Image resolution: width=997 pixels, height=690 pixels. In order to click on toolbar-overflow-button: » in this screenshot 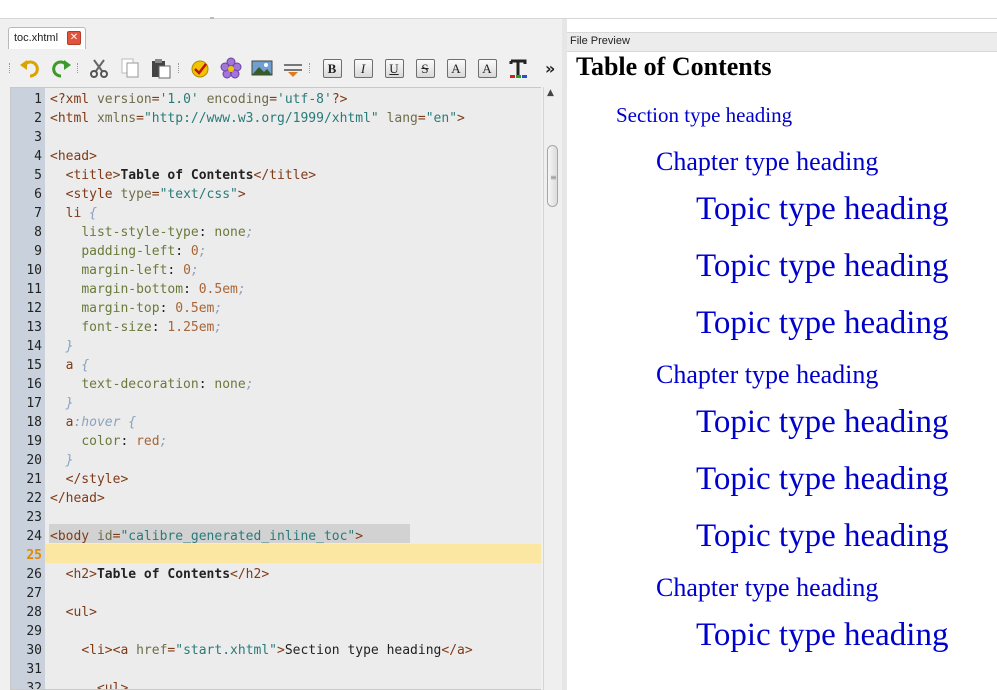, I will do `click(550, 68)`.